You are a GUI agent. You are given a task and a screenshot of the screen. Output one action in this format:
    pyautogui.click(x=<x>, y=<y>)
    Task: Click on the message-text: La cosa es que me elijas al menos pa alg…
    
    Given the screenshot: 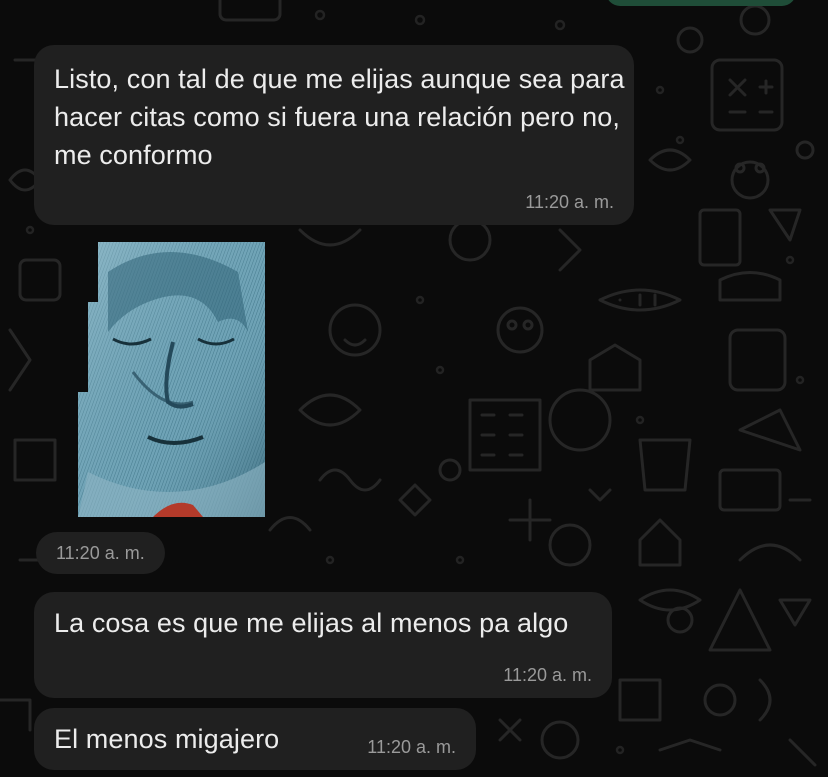 What is the action you would take?
    pyautogui.click(x=311, y=623)
    